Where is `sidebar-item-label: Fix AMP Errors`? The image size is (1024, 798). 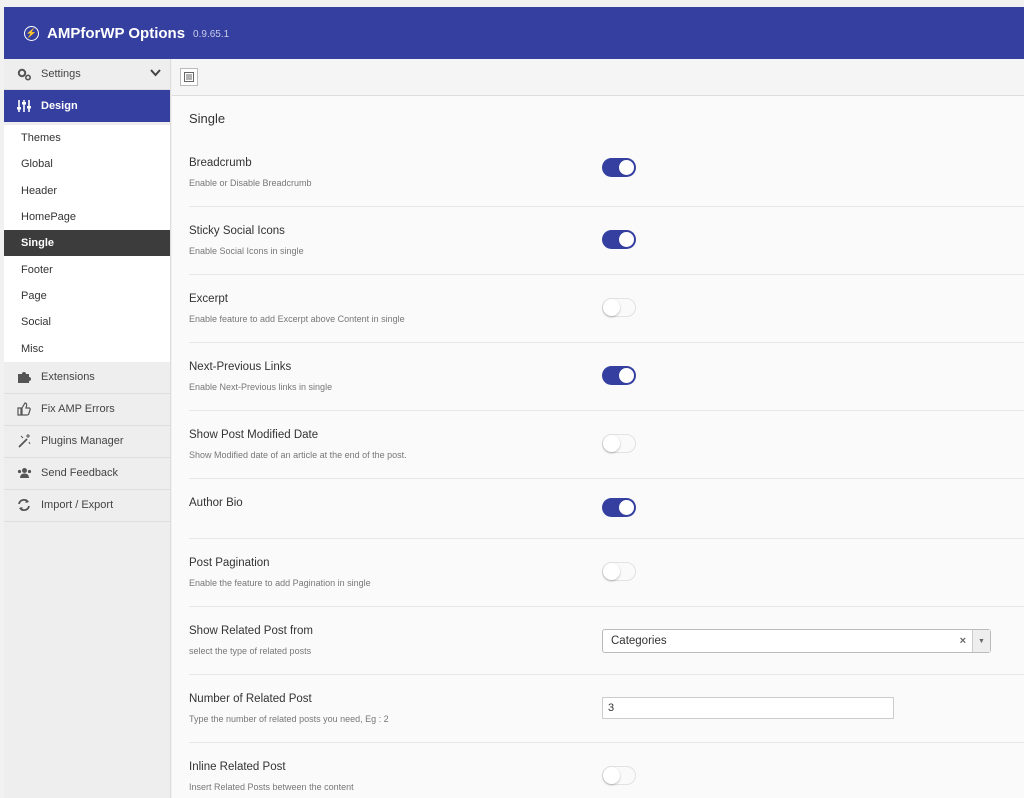 sidebar-item-label: Fix AMP Errors is located at coordinates (78, 409).